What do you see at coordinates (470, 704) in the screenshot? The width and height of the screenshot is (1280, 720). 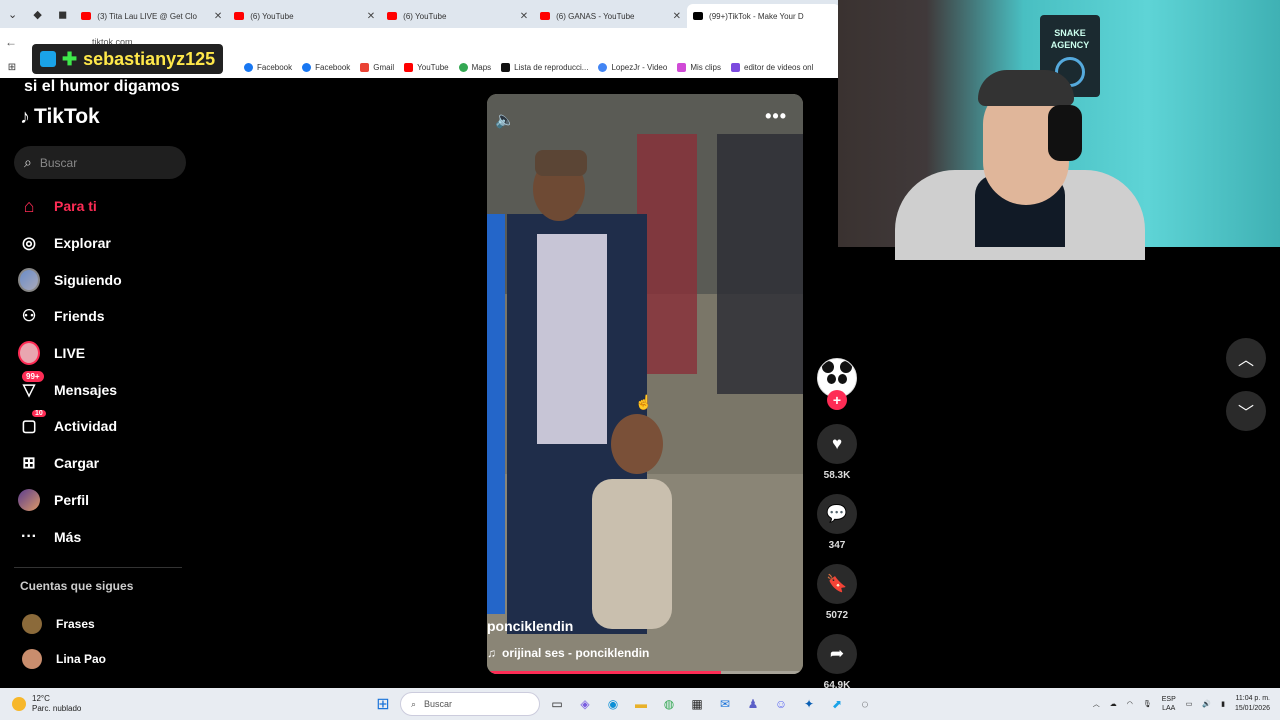 I see `taskbar-search: ⌕ Buscar` at bounding box center [470, 704].